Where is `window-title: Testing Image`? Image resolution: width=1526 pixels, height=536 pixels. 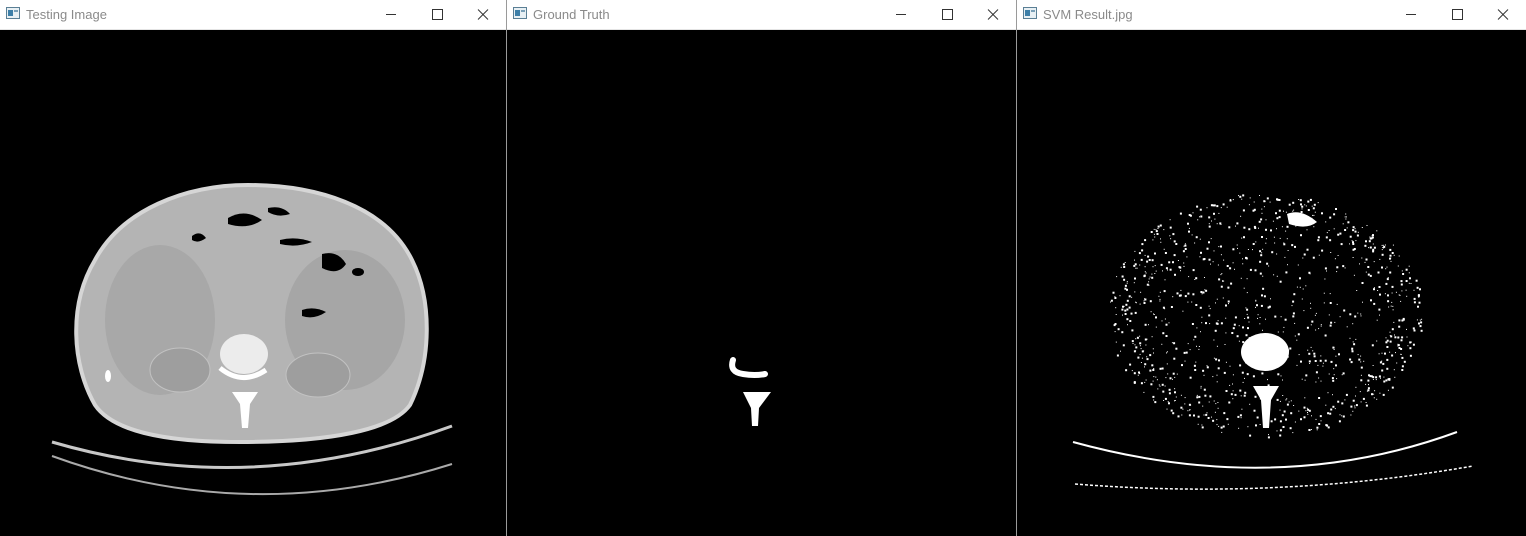 window-title: Testing Image is located at coordinates (66, 14).